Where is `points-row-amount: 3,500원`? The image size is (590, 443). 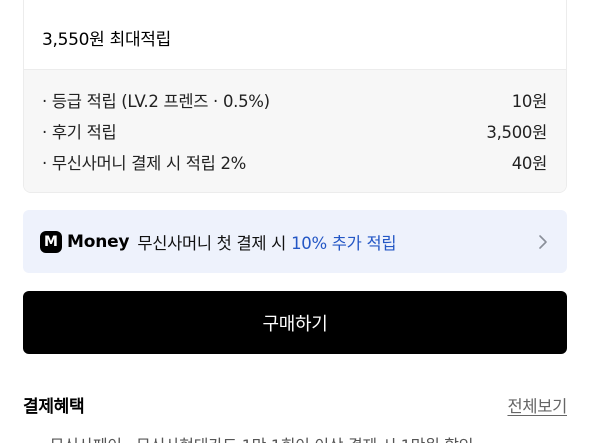 points-row-amount: 3,500원 is located at coordinates (516, 132).